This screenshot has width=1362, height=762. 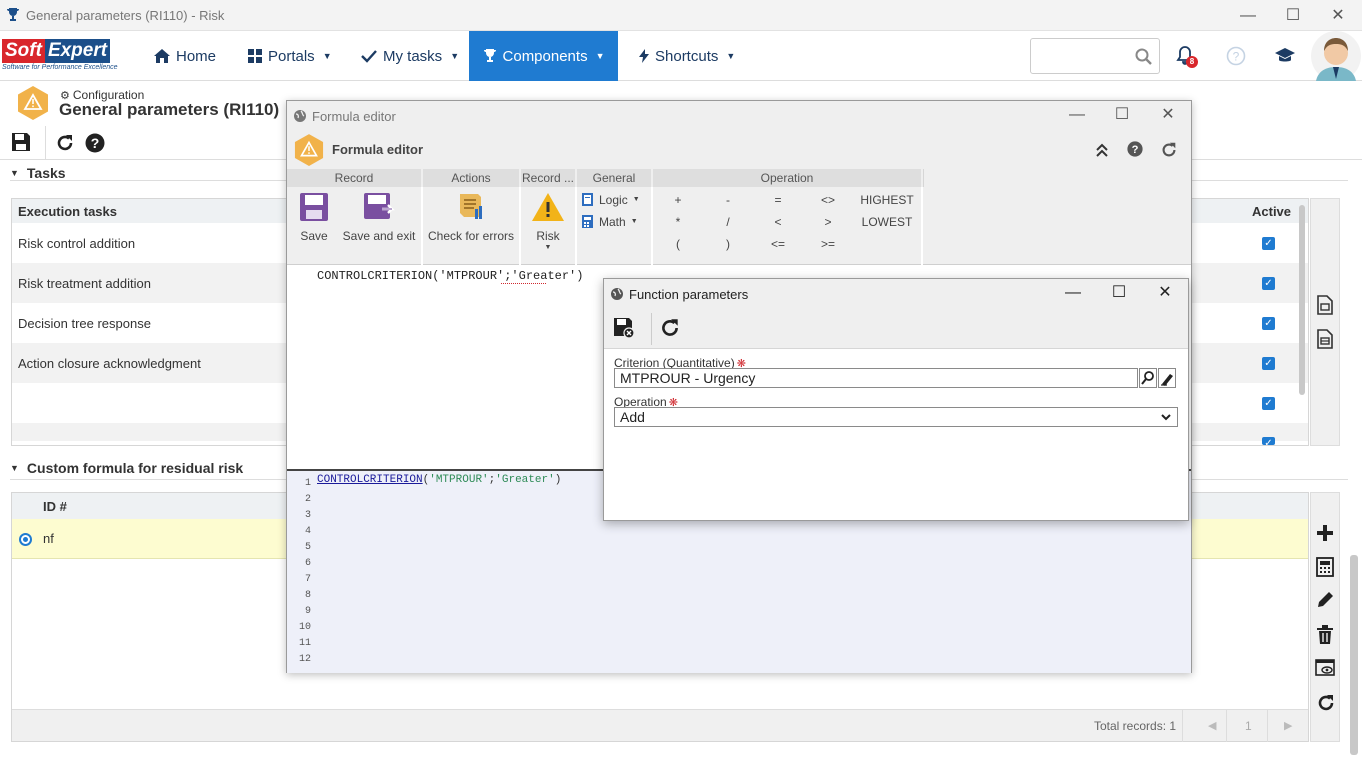 I want to click on risk-label: Risk, so click(x=548, y=236).